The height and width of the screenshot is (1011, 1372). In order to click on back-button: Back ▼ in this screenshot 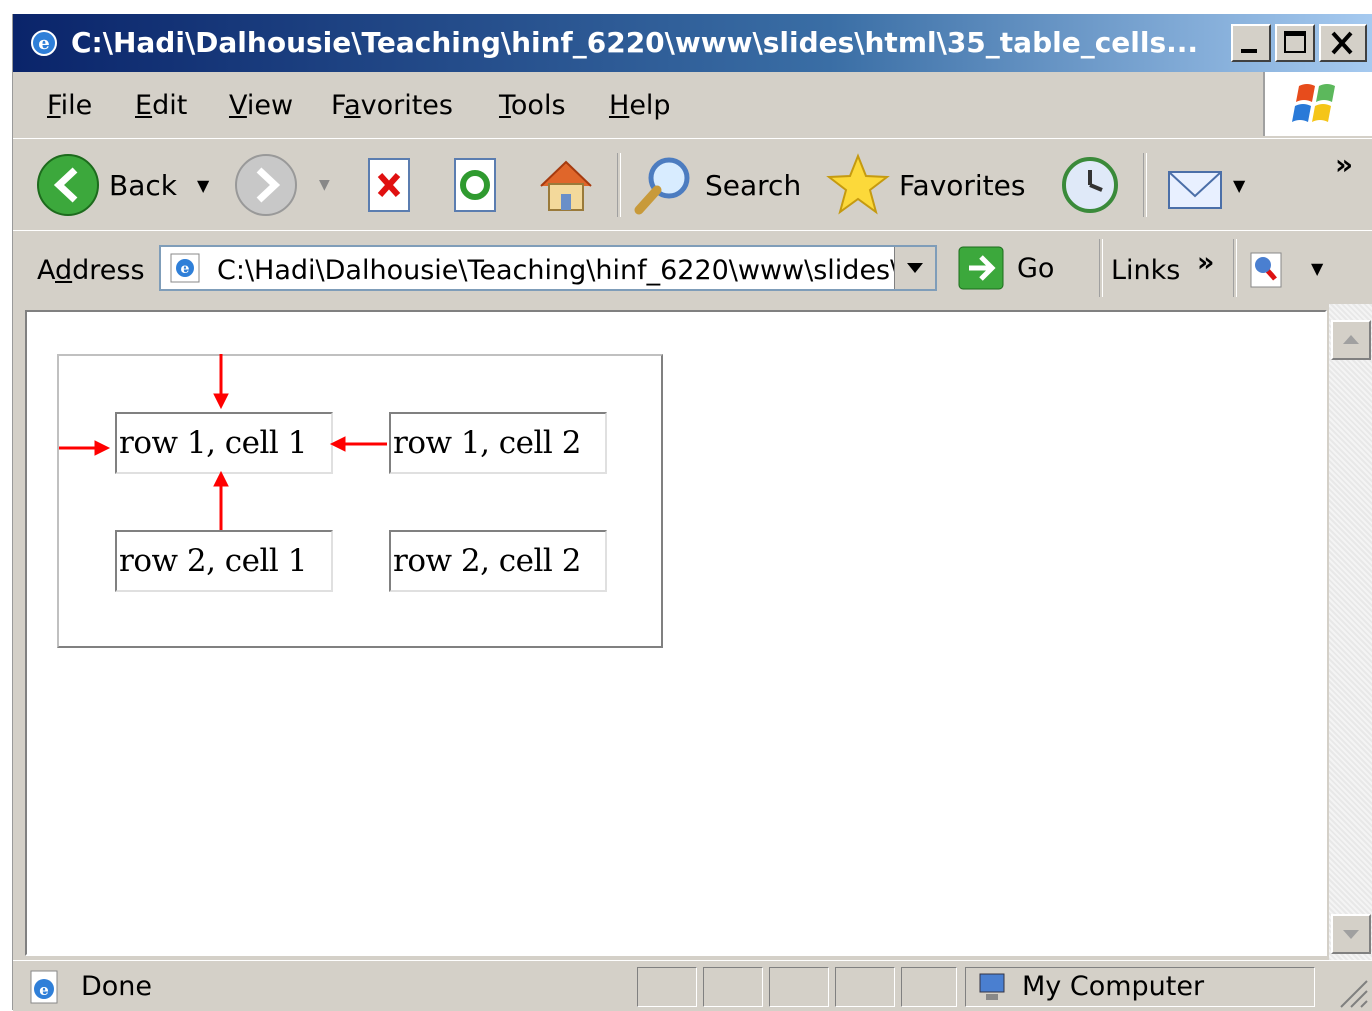, I will do `click(122, 185)`.